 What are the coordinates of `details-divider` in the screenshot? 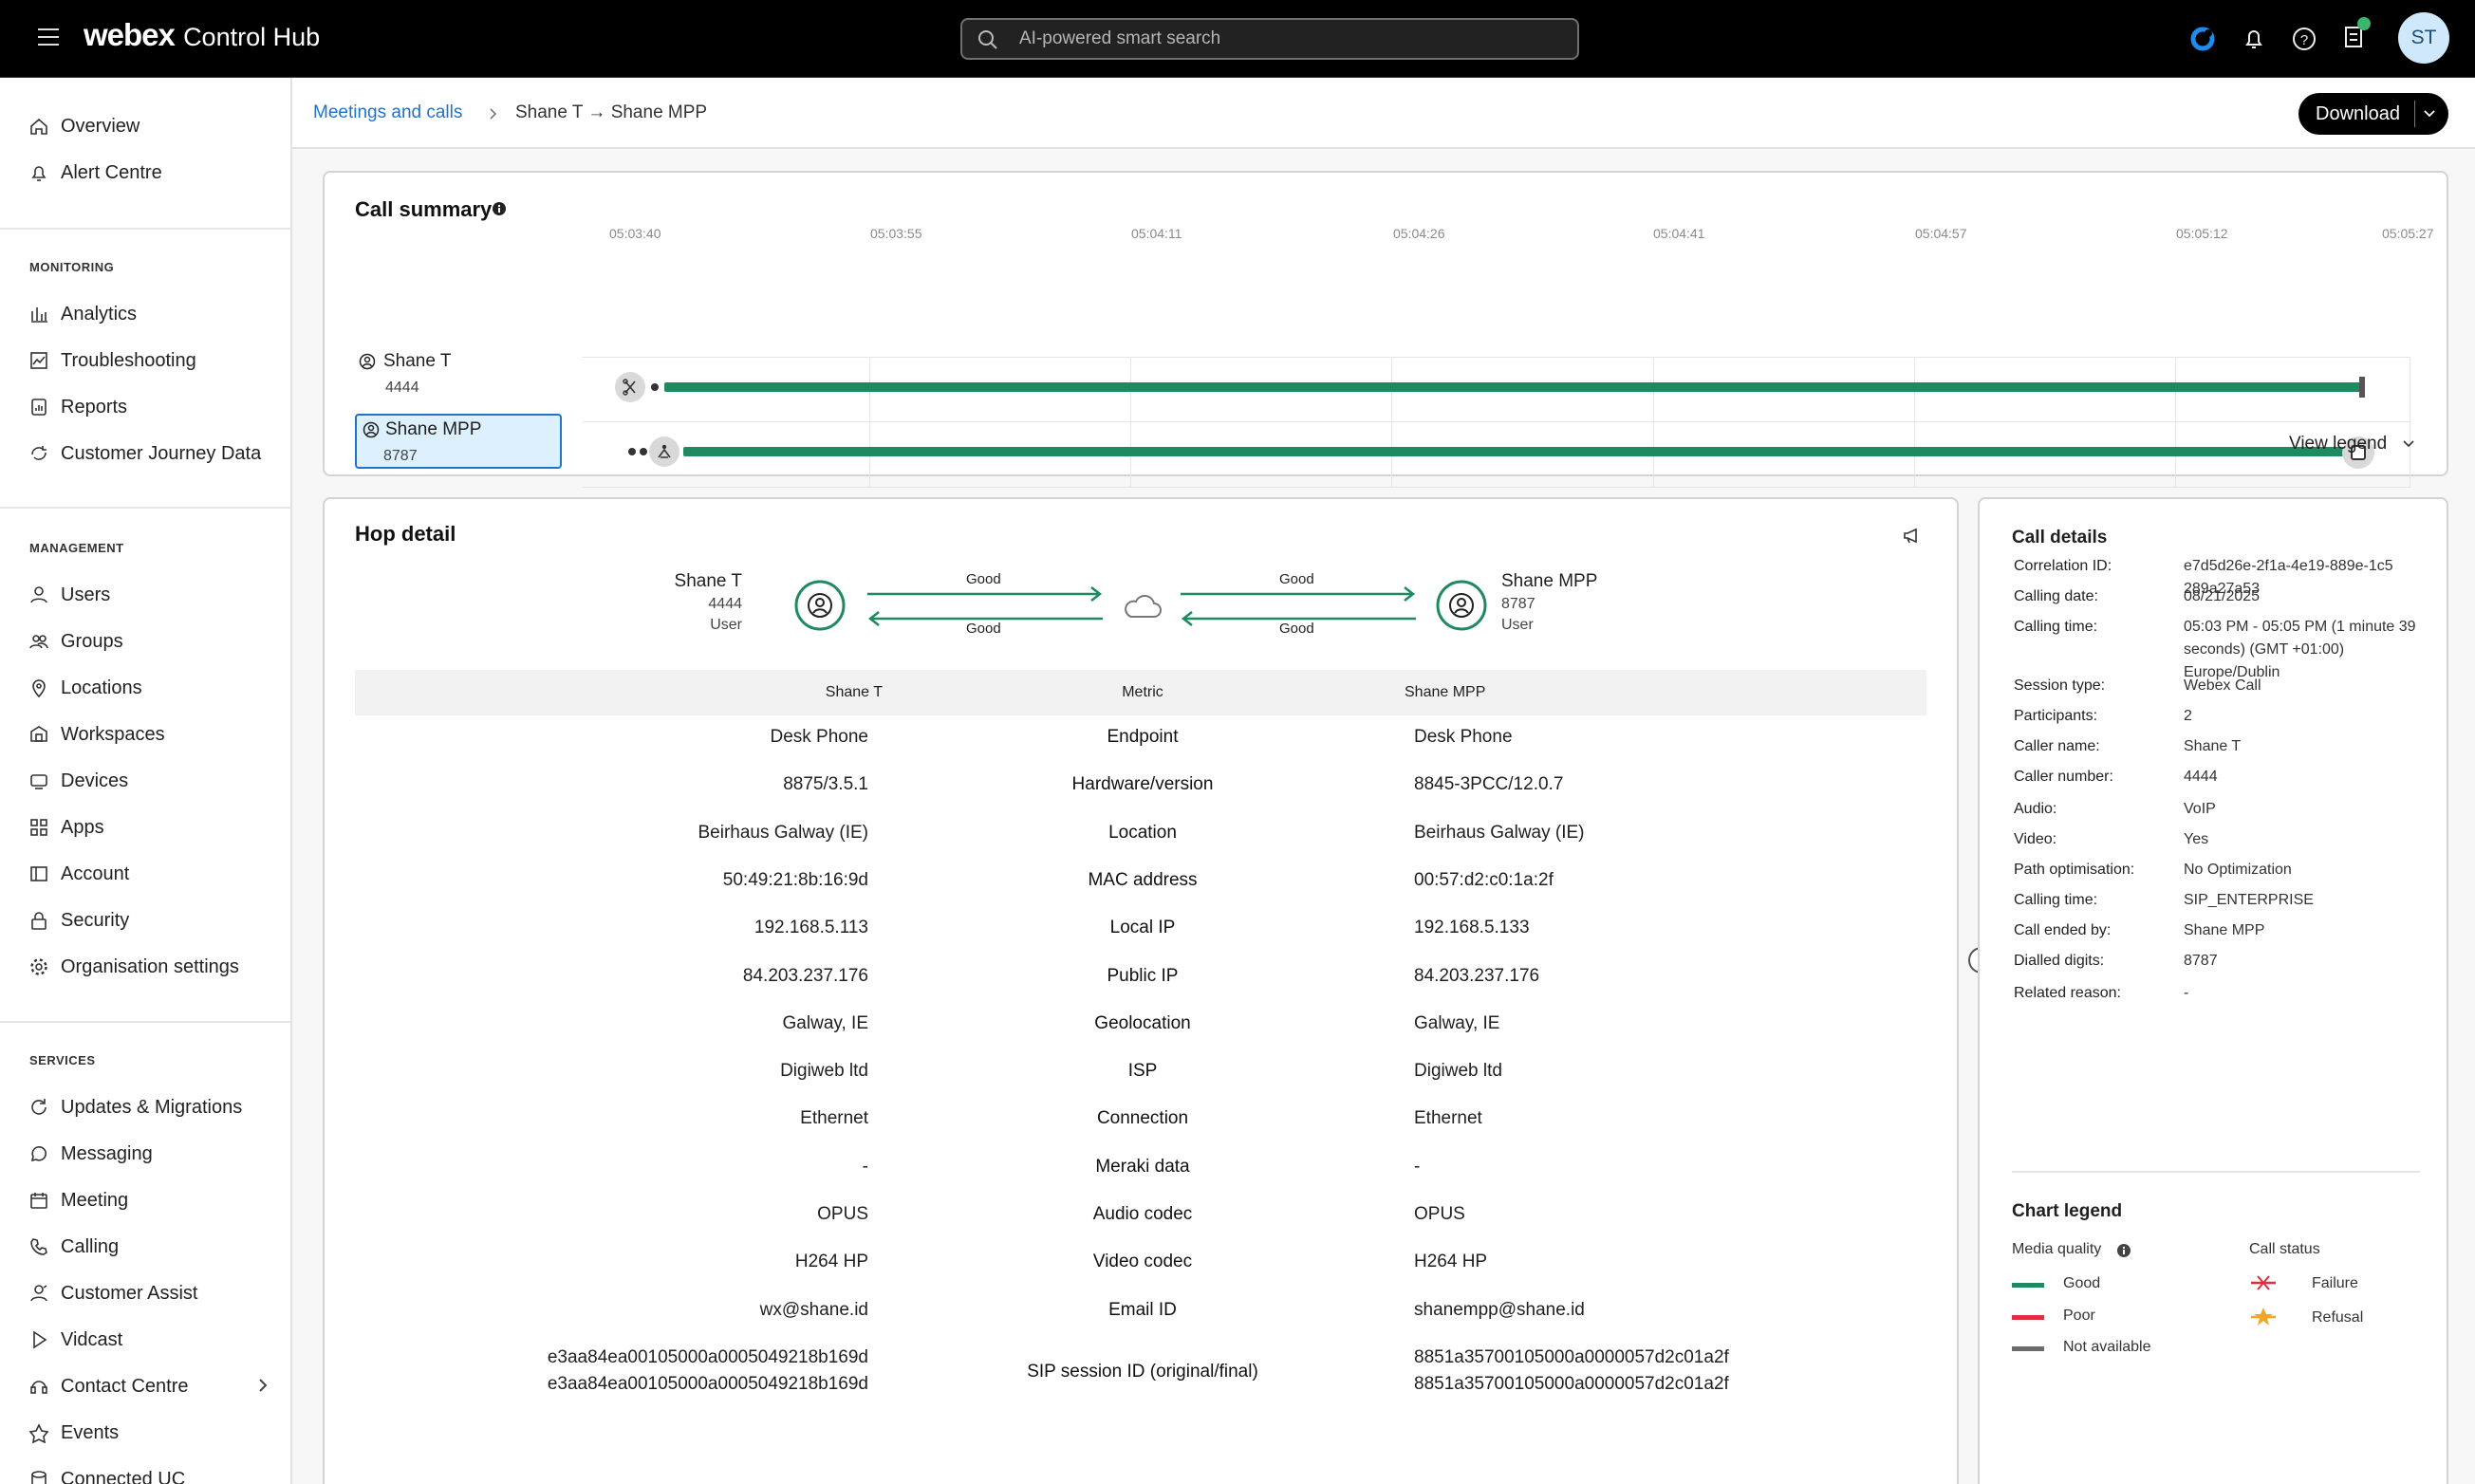 It's located at (2216, 1172).